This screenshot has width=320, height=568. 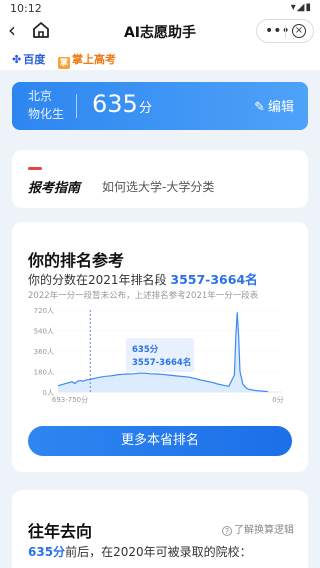 What do you see at coordinates (227, 531) in the screenshot?
I see `question-icon: ?` at bounding box center [227, 531].